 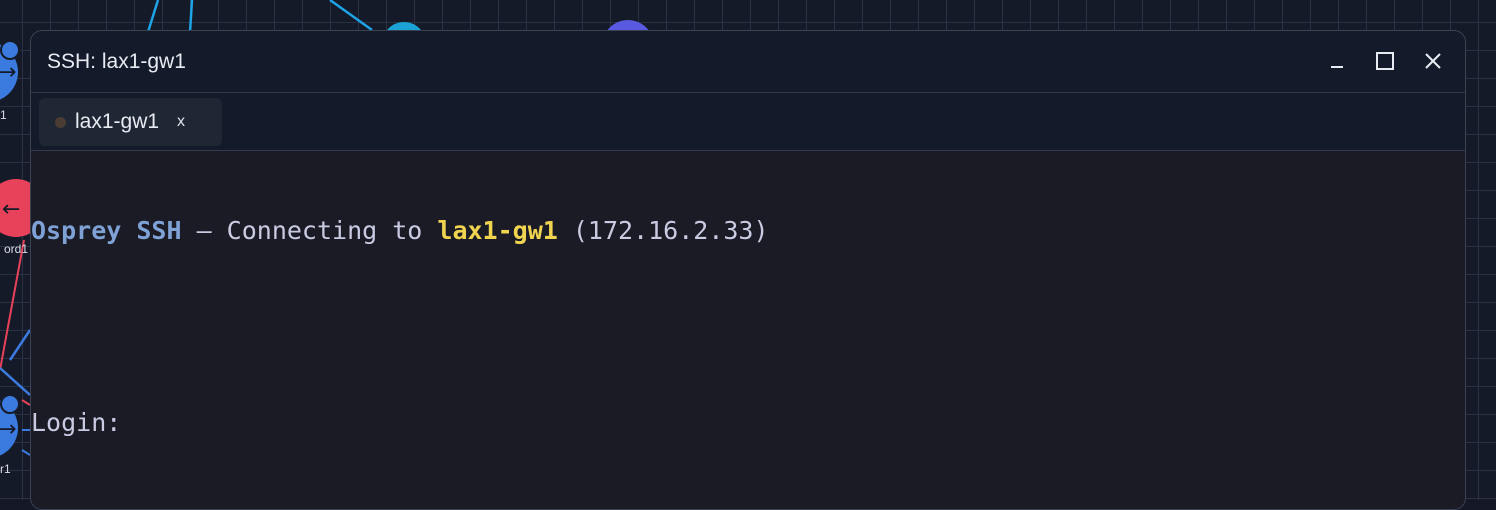 I want to click on terminal-text: Connecting to, so click(x=332, y=230).